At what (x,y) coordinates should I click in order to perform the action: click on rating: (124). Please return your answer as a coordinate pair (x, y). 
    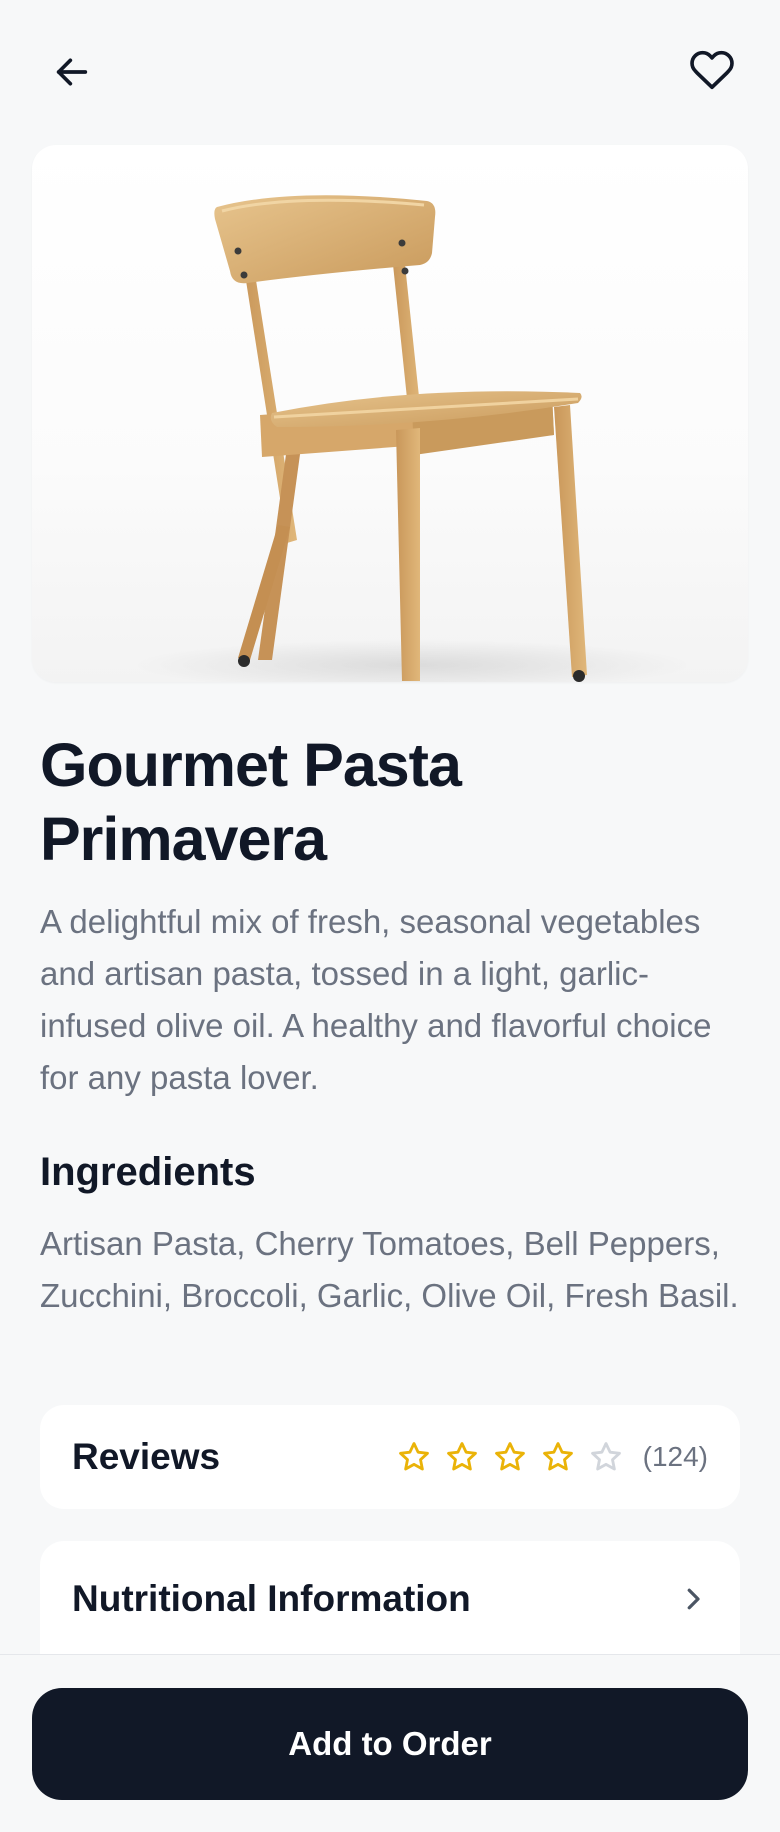
    Looking at the image, I should click on (552, 1457).